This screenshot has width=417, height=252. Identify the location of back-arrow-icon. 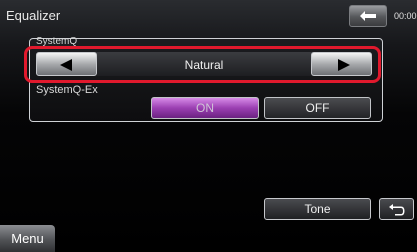
(368, 16).